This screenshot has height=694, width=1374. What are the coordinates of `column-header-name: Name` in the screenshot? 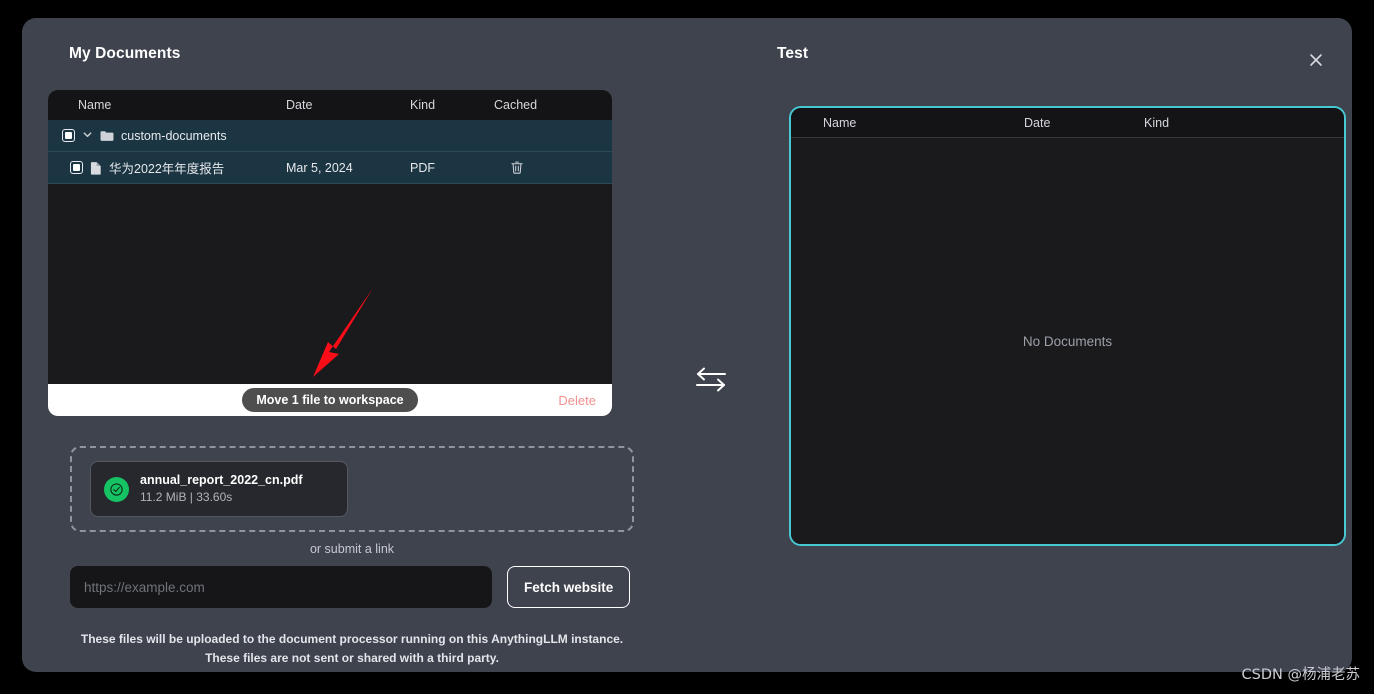 It's located at (95, 105).